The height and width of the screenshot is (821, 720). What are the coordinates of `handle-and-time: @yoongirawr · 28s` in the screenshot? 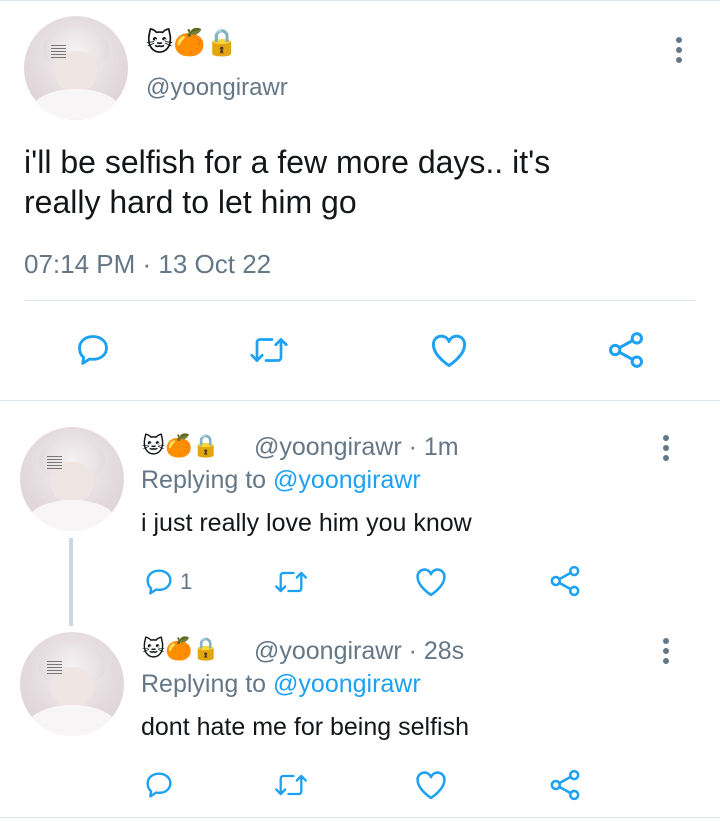 It's located at (359, 651).